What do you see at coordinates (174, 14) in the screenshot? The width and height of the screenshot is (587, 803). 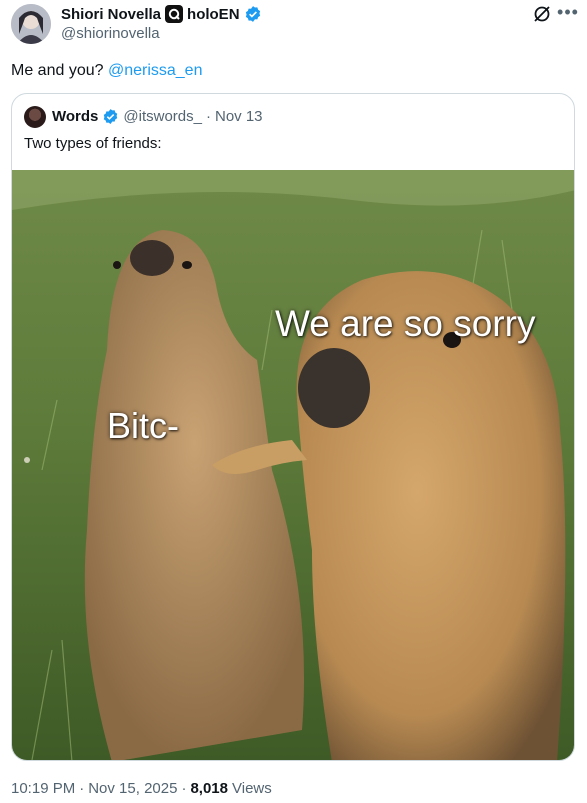 I see `affiliate-badge-icon` at bounding box center [174, 14].